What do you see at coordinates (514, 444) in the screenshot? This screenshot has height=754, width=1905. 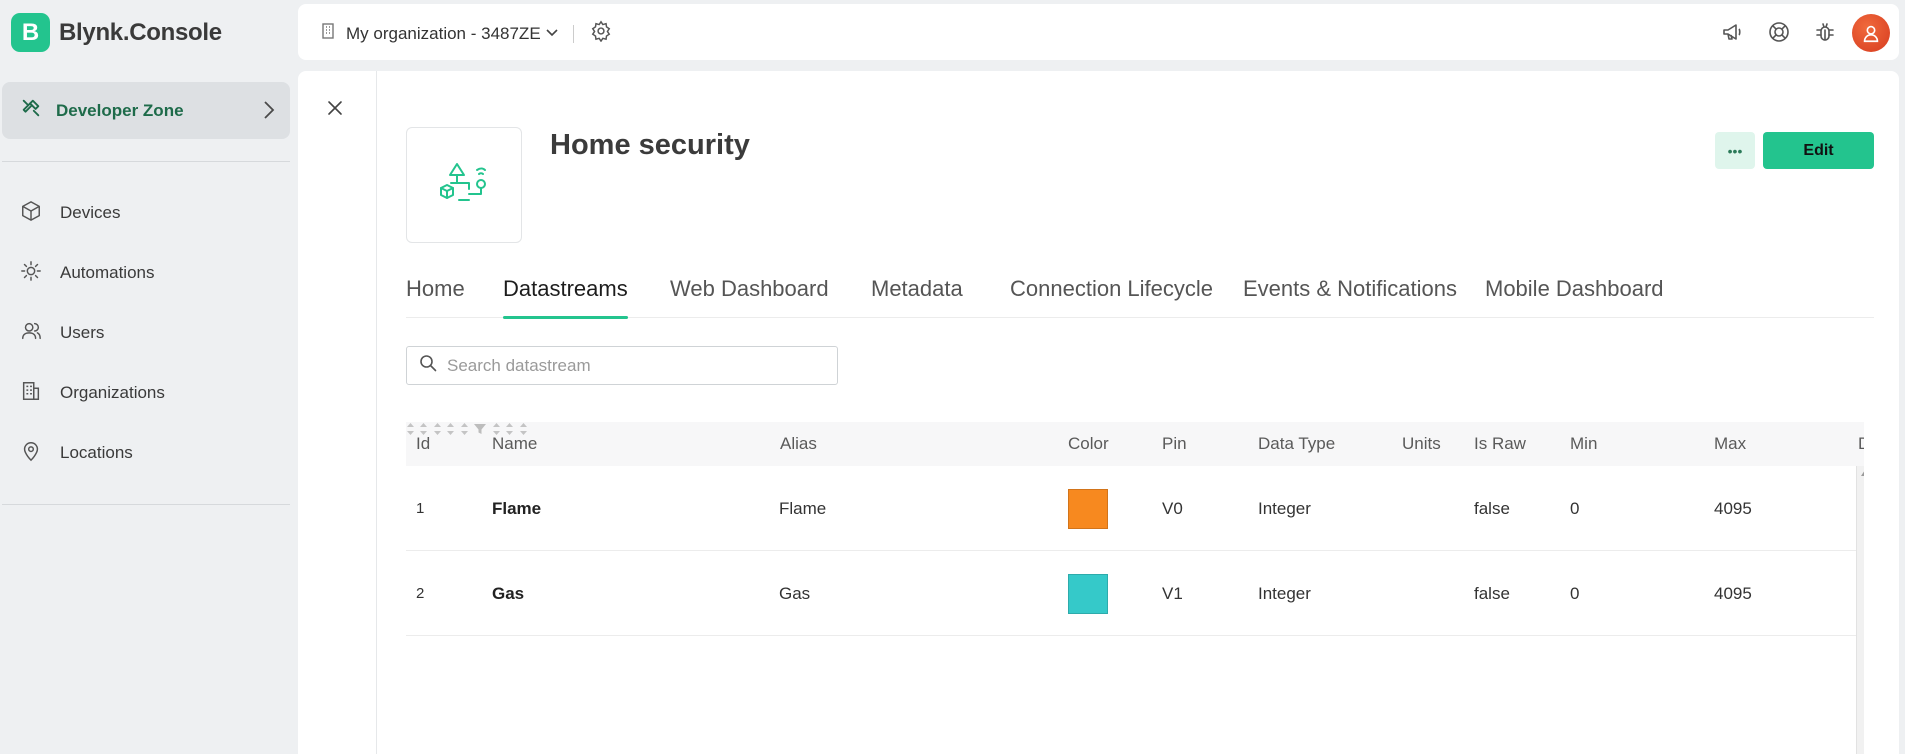 I see `column-header-name: Name` at bounding box center [514, 444].